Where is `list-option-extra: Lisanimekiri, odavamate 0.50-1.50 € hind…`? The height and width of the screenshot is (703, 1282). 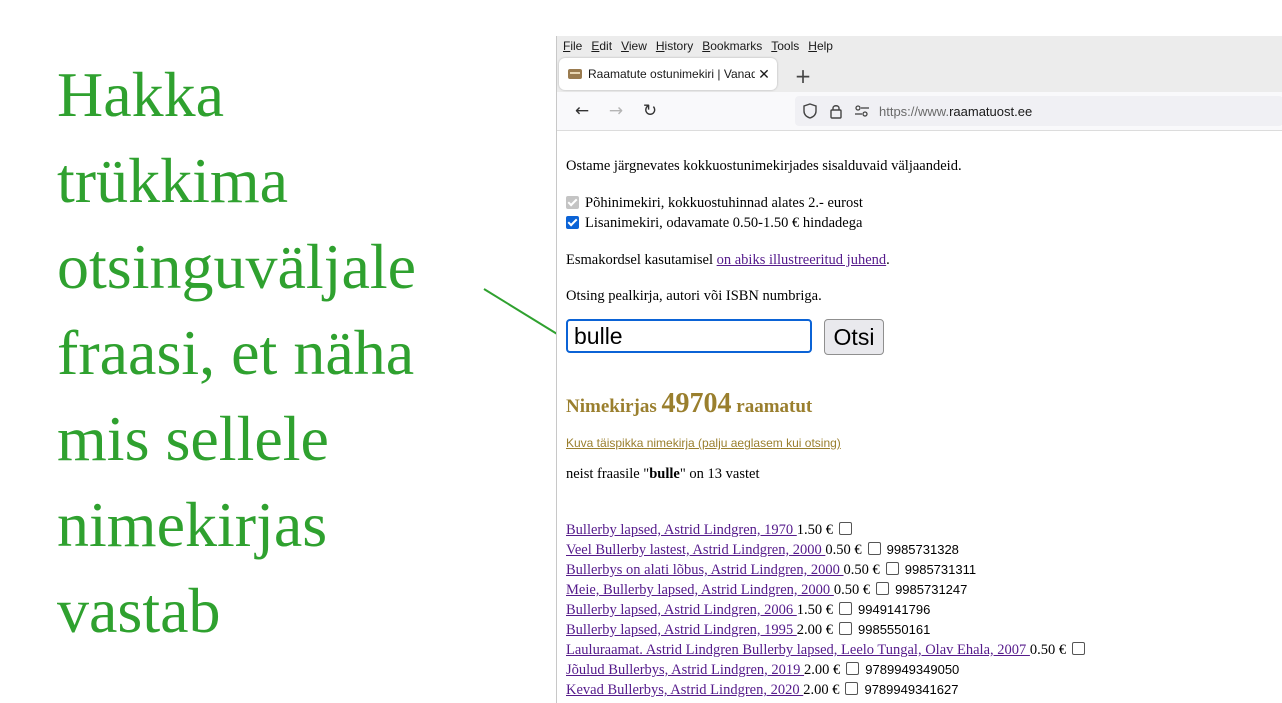
list-option-extra: Lisanimekiri, odavamate 0.50-1.50 € hind… is located at coordinates (714, 223).